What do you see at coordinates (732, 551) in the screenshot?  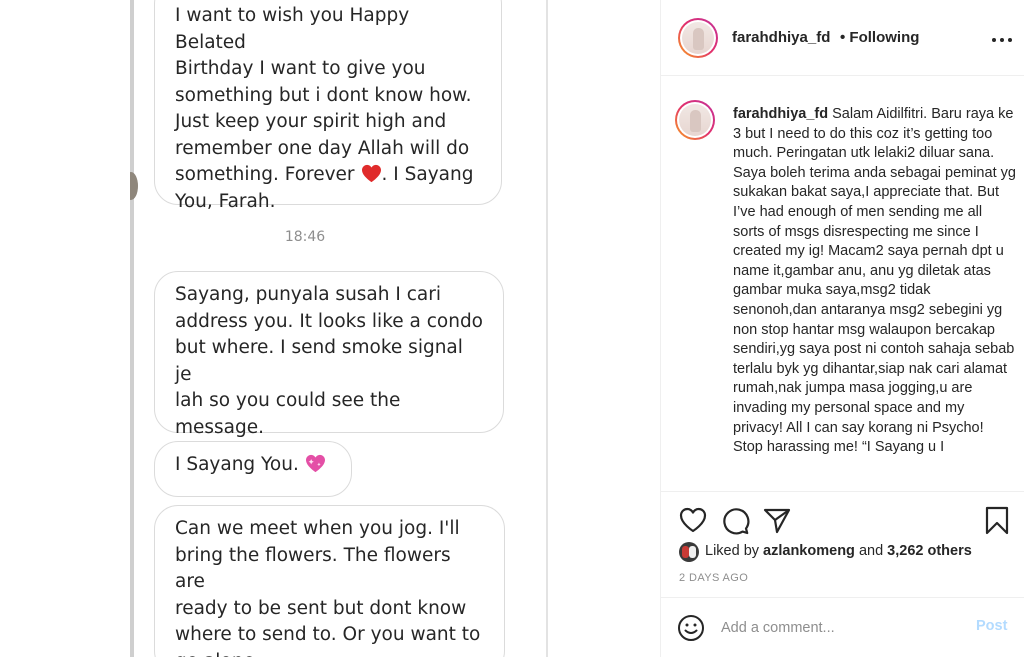 I see `likes-prefix: Liked by` at bounding box center [732, 551].